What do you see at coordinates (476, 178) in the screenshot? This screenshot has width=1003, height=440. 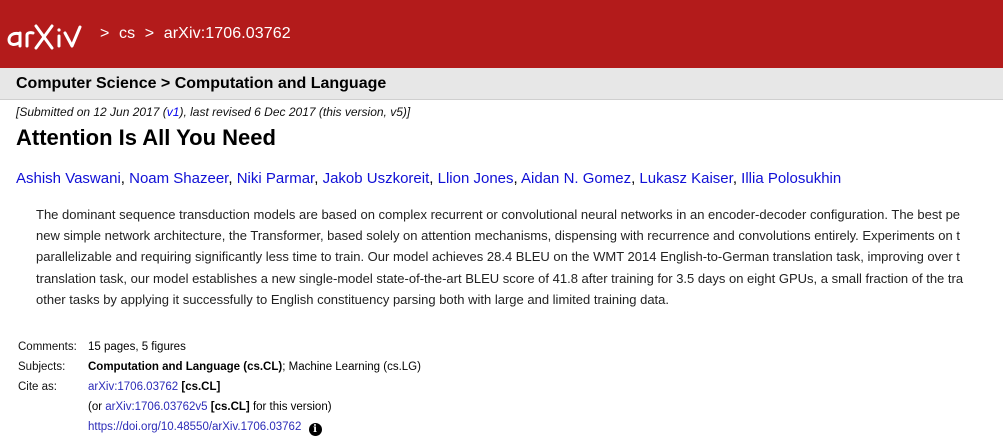 I see `author-link: Llion Jones` at bounding box center [476, 178].